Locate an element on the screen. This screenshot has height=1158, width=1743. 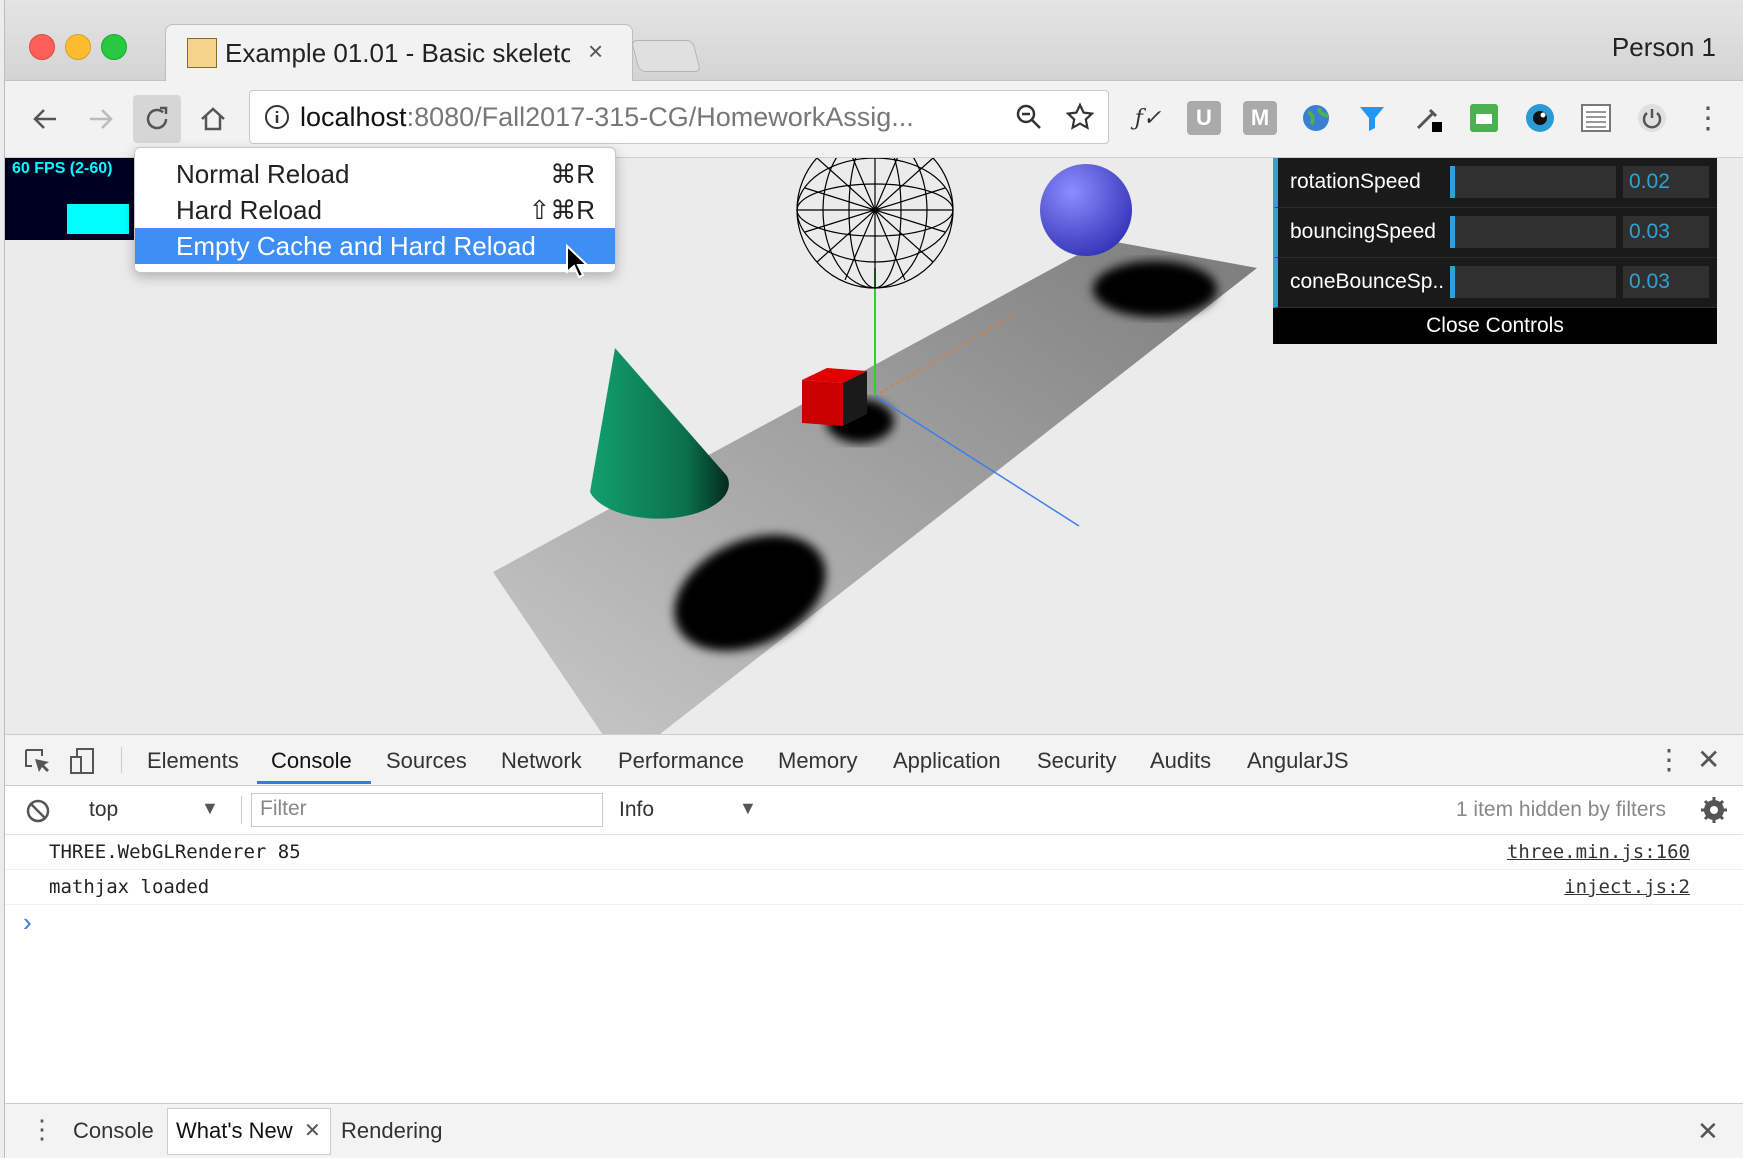
tab-divider is located at coordinates (121, 760).